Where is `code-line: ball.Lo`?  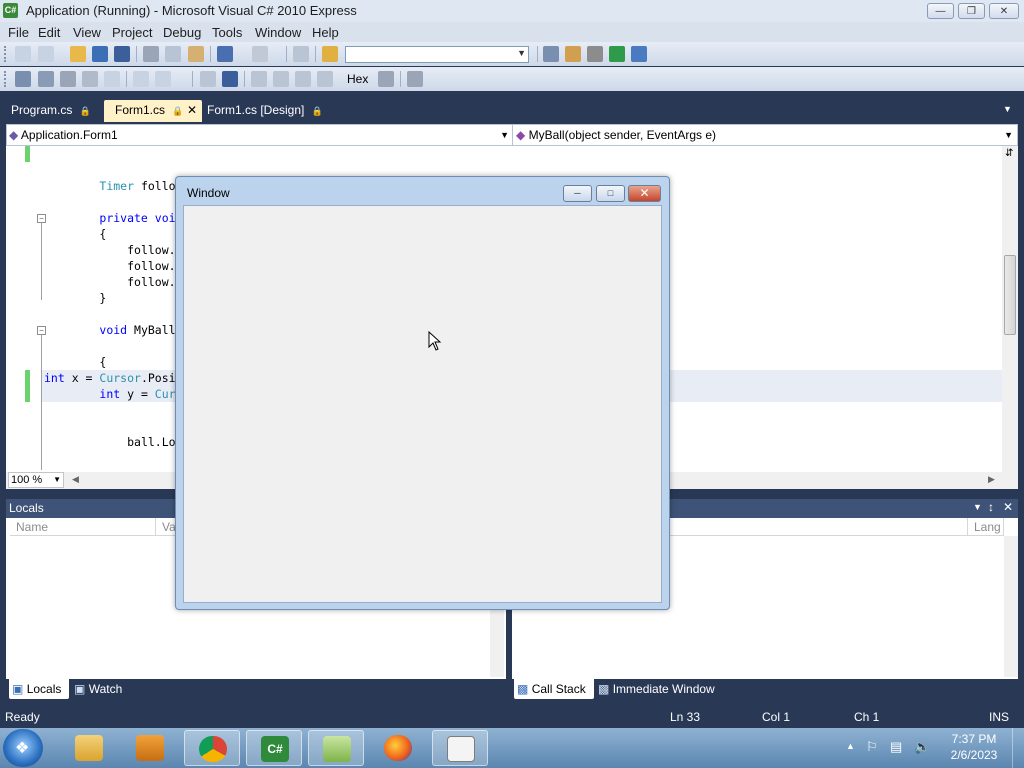
code-line: ball.Lo is located at coordinates (109, 442).